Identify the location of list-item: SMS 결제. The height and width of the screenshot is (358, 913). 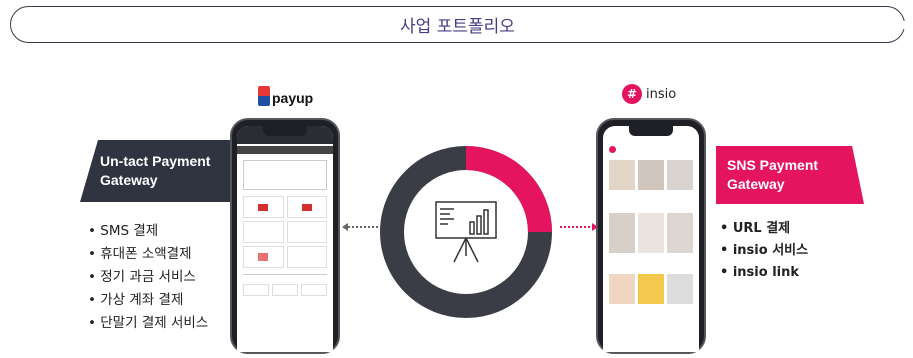
(148, 231).